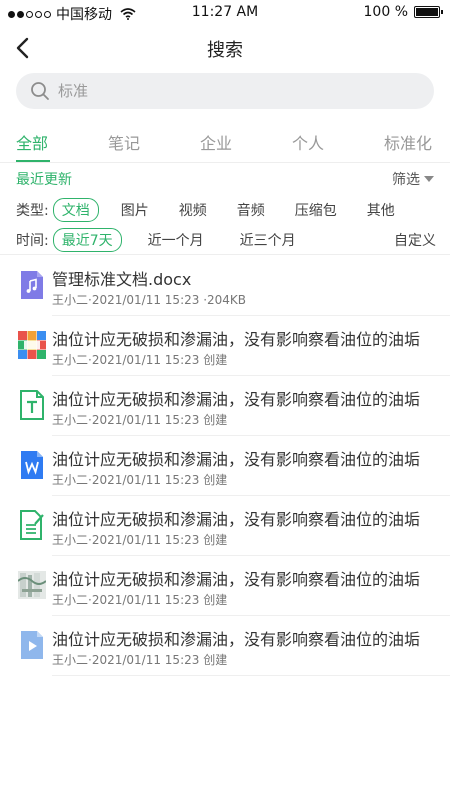  Describe the element at coordinates (32, 525) in the screenshot. I see `note-file-icon` at that location.